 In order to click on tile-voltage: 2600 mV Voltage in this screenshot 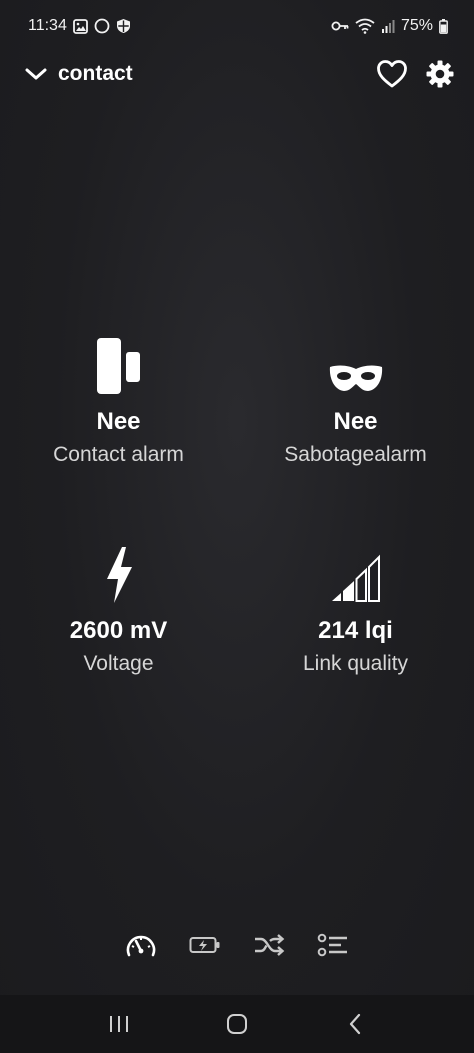, I will do `click(118, 609)`.